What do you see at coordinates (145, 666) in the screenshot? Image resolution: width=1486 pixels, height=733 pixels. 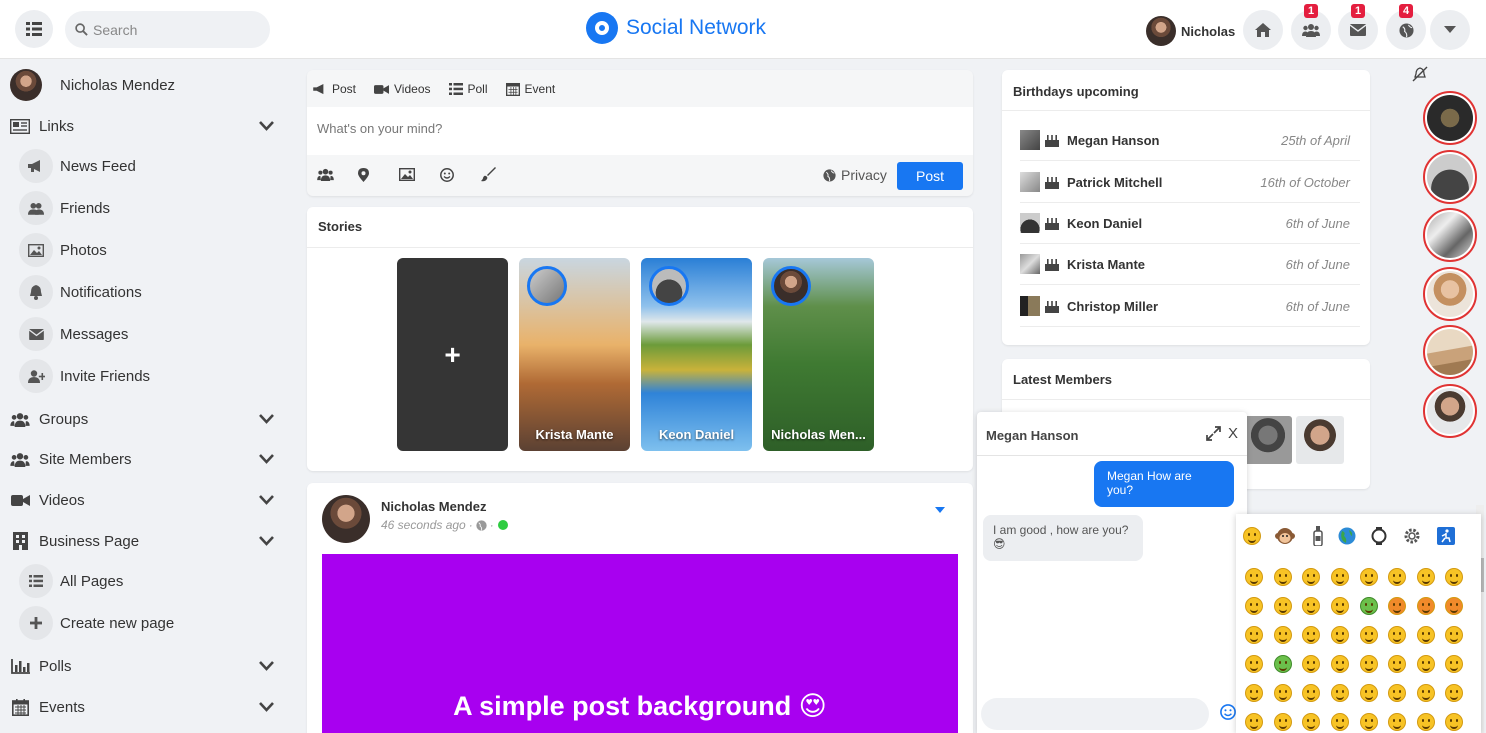 I see `sidebar-item-polls: Polls` at bounding box center [145, 666].